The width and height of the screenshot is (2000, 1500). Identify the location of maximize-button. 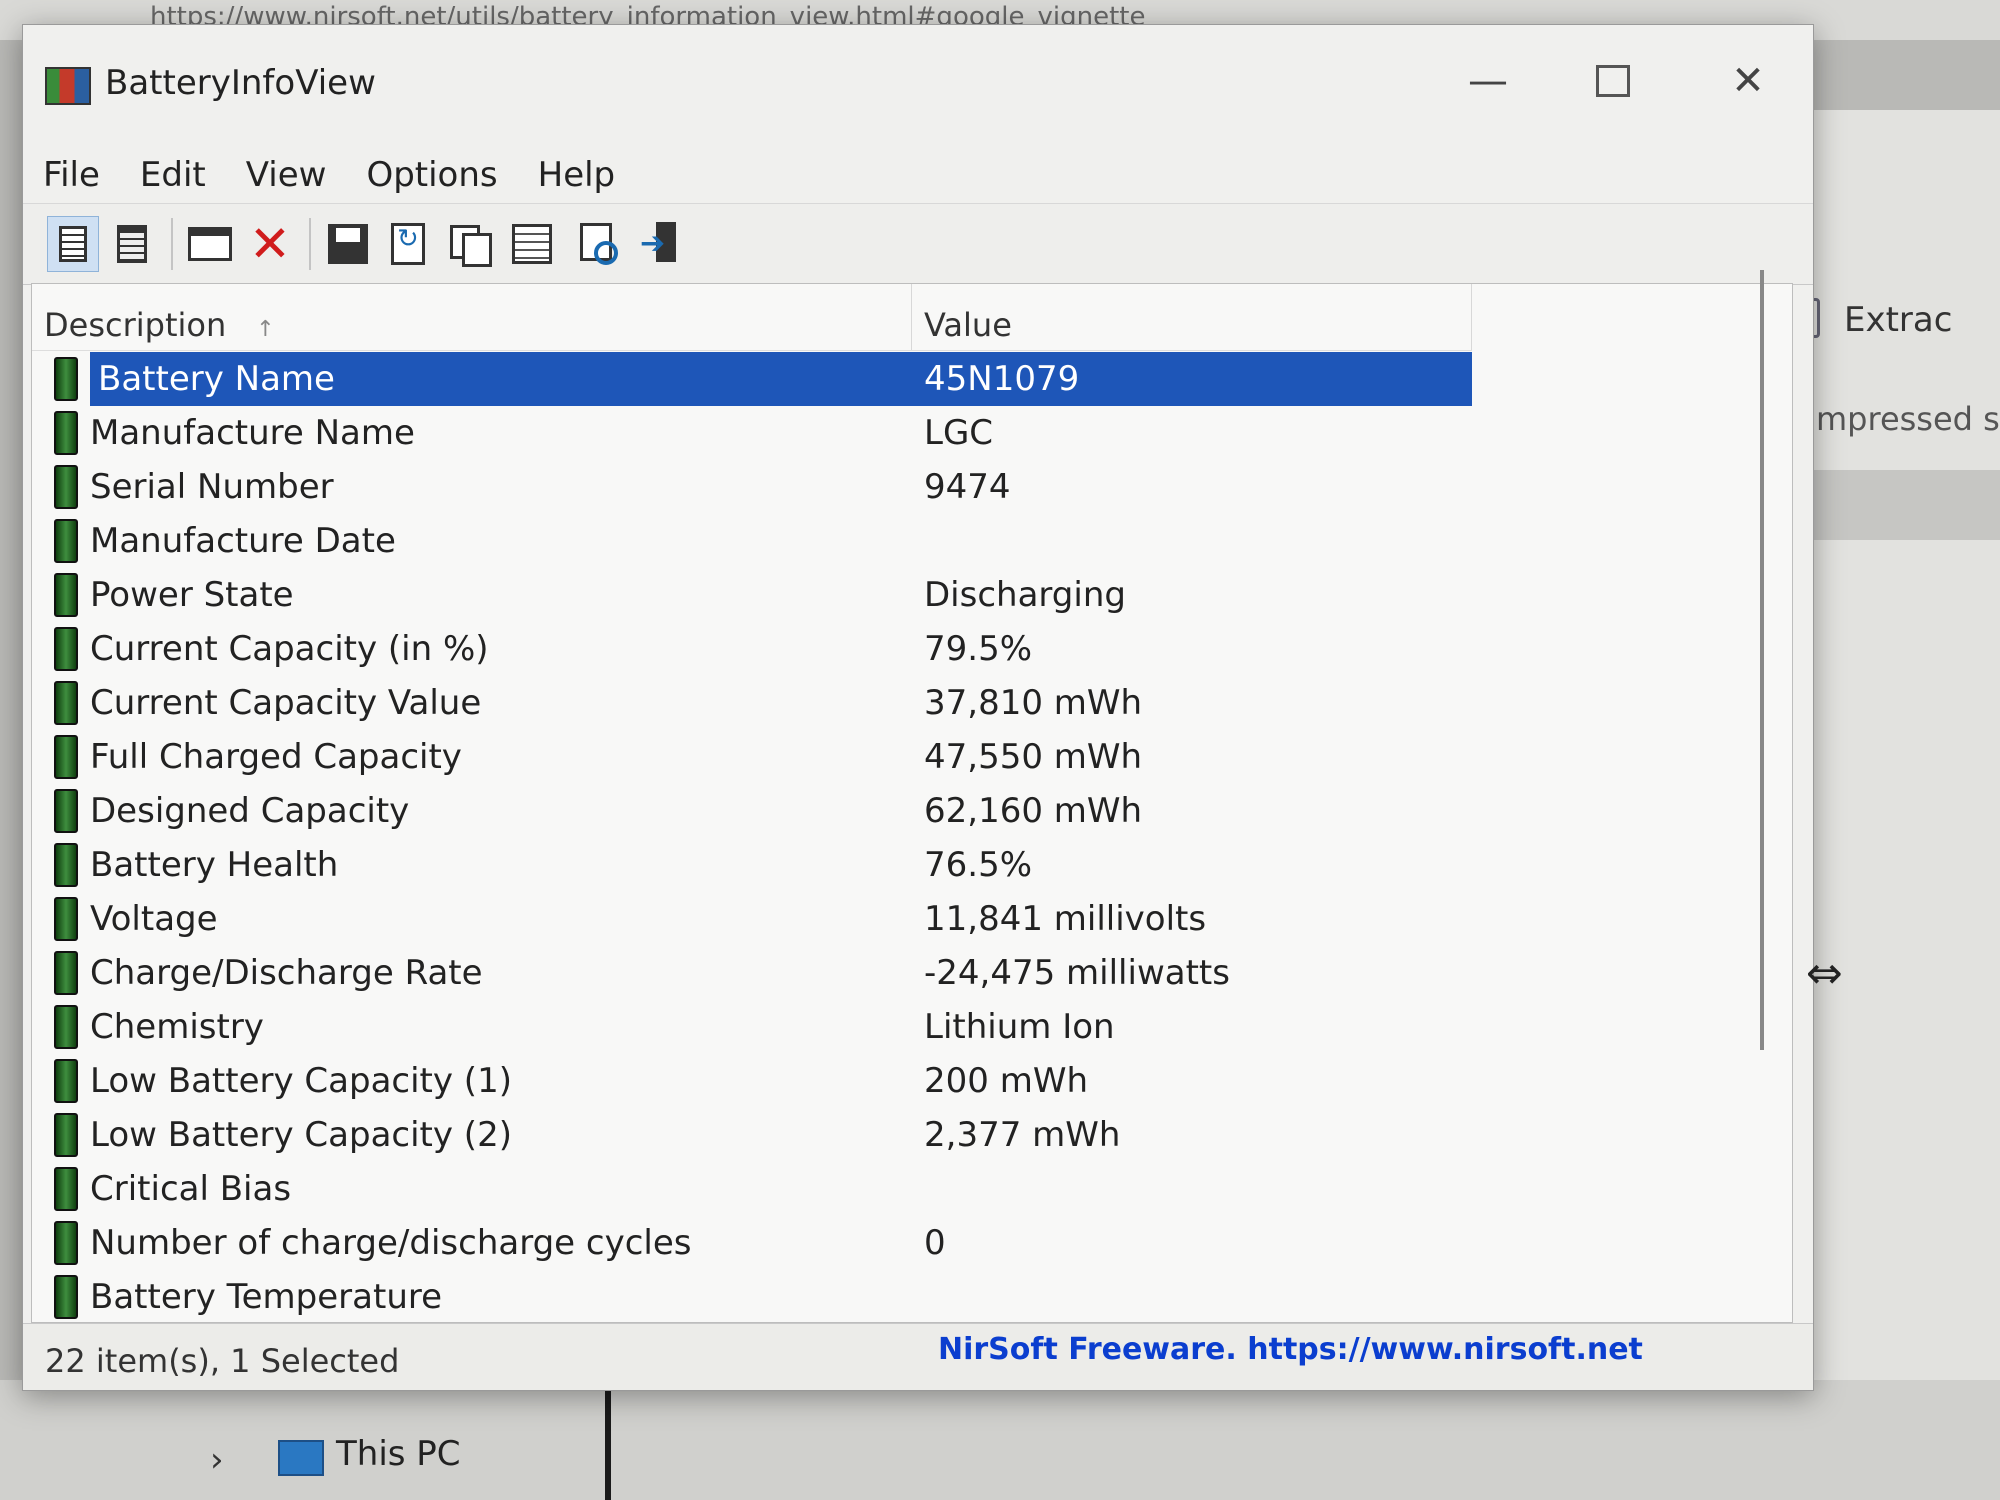
(1613, 81).